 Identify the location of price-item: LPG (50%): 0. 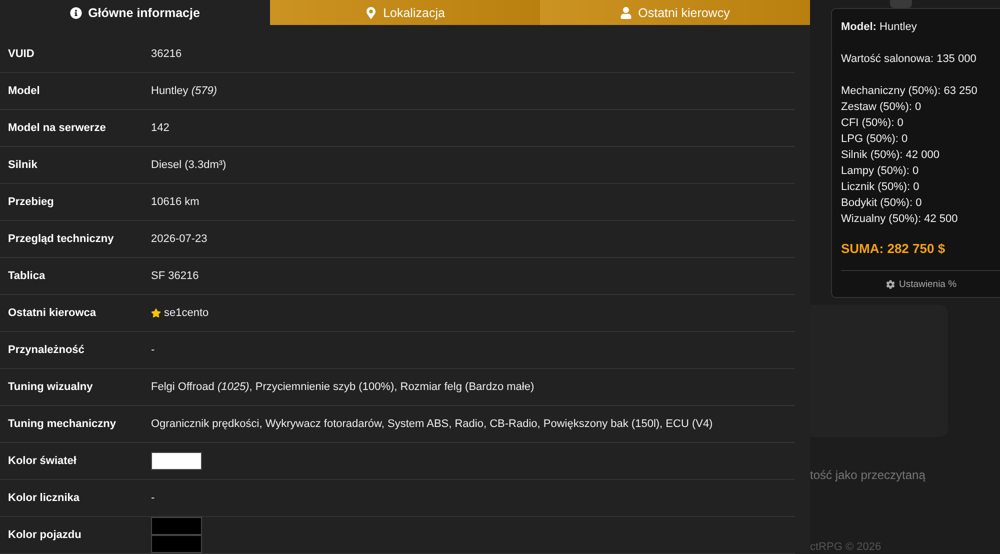
(875, 139).